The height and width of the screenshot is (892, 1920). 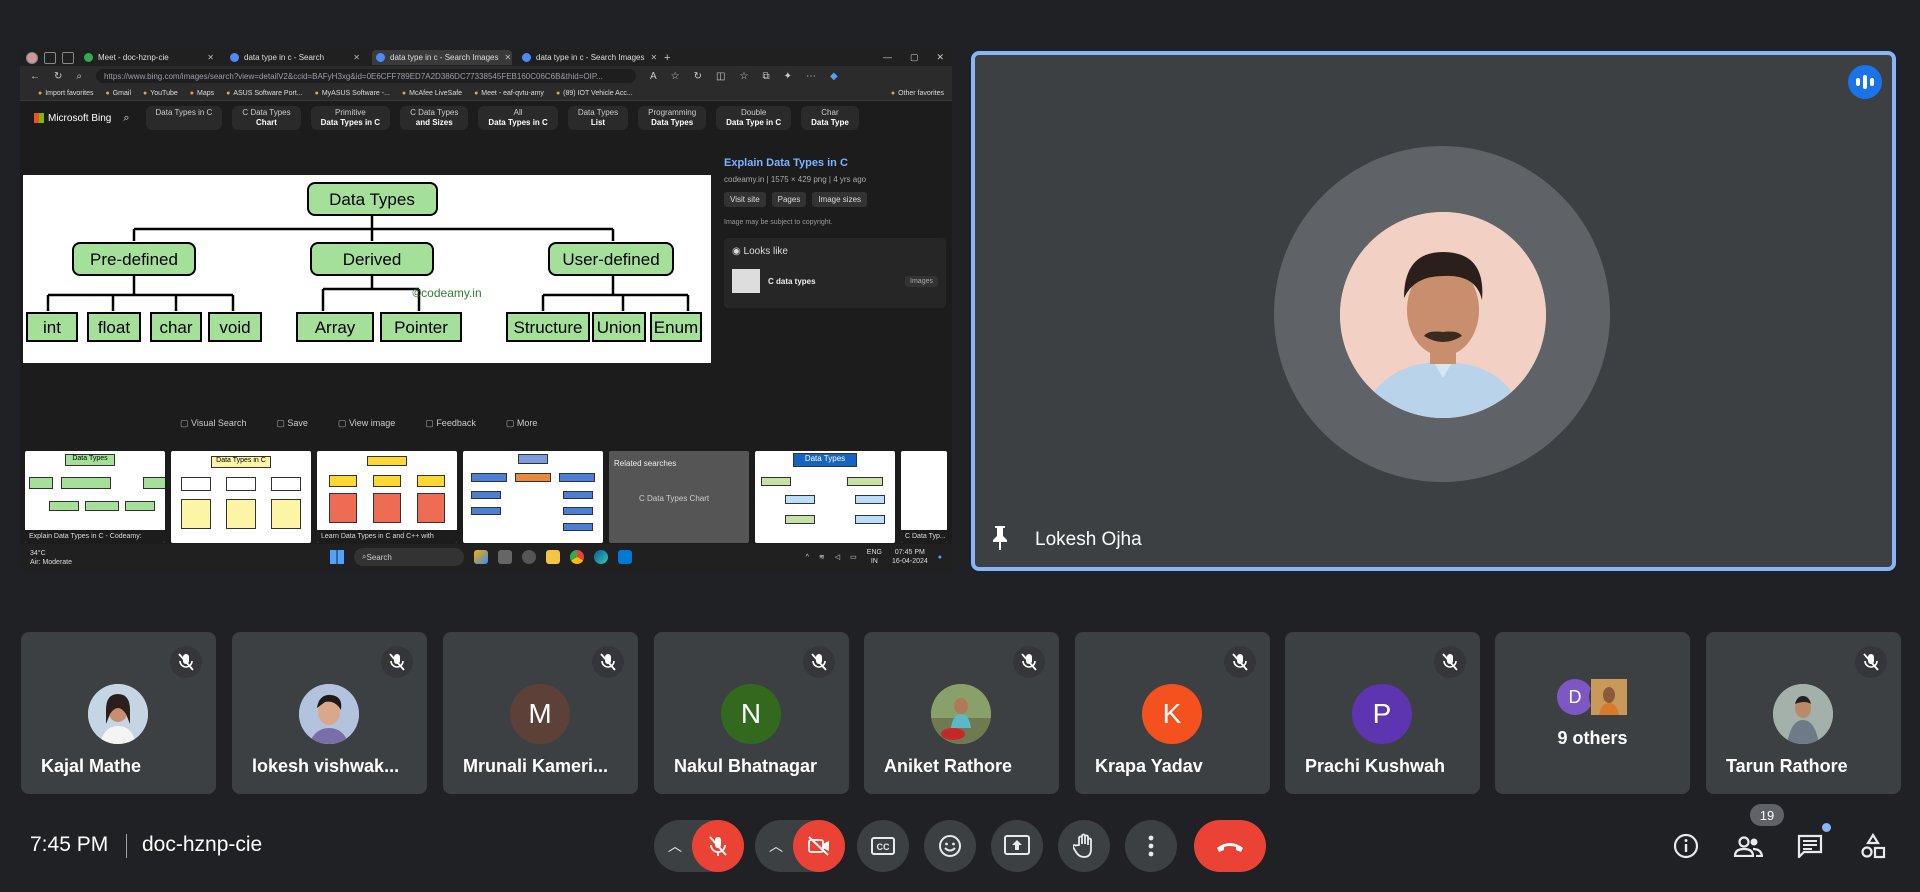 What do you see at coordinates (50, 57) in the screenshot?
I see `workspaces-icon` at bounding box center [50, 57].